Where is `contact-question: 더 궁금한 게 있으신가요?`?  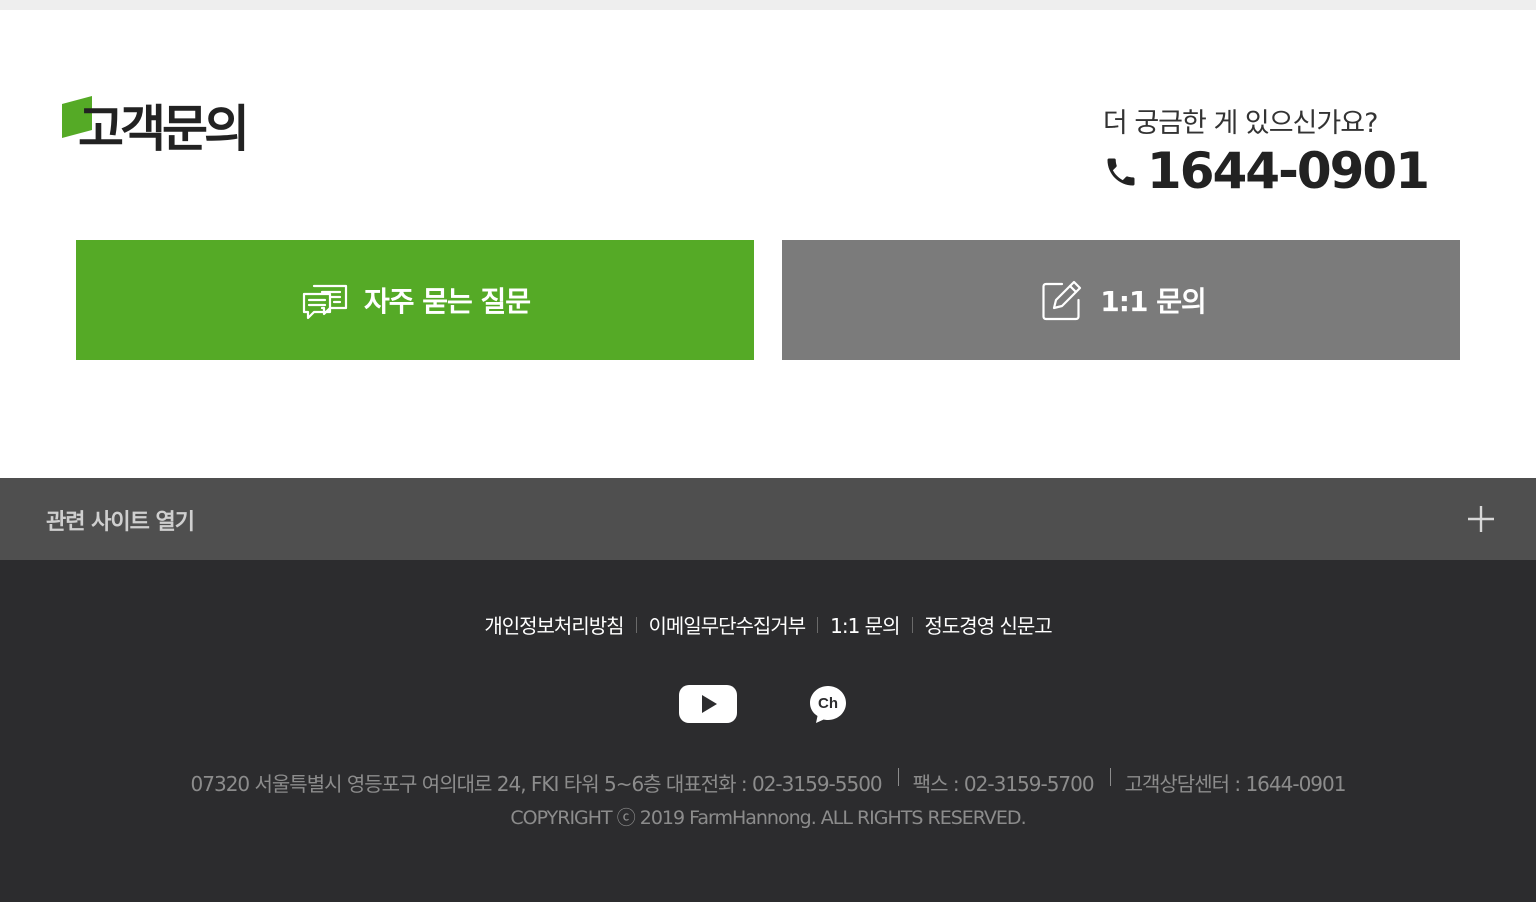 contact-question: 더 궁금한 게 있으신가요? is located at coordinates (1240, 123).